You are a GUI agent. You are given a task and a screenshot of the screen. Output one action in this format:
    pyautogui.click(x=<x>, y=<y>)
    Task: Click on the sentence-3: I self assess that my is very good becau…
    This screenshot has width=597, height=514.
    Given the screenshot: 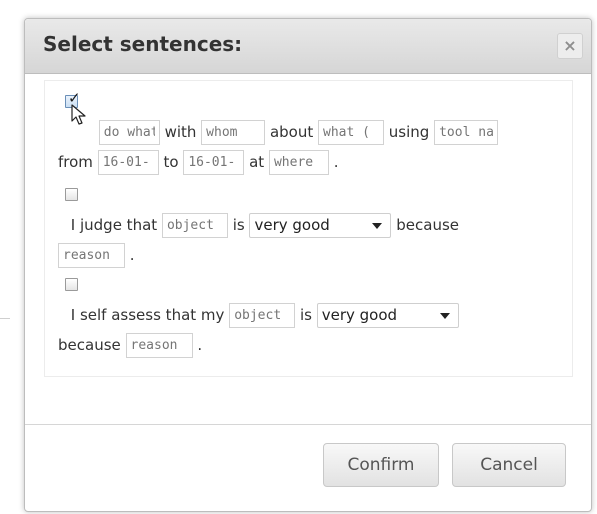 What is the action you would take?
    pyautogui.click(x=310, y=330)
    